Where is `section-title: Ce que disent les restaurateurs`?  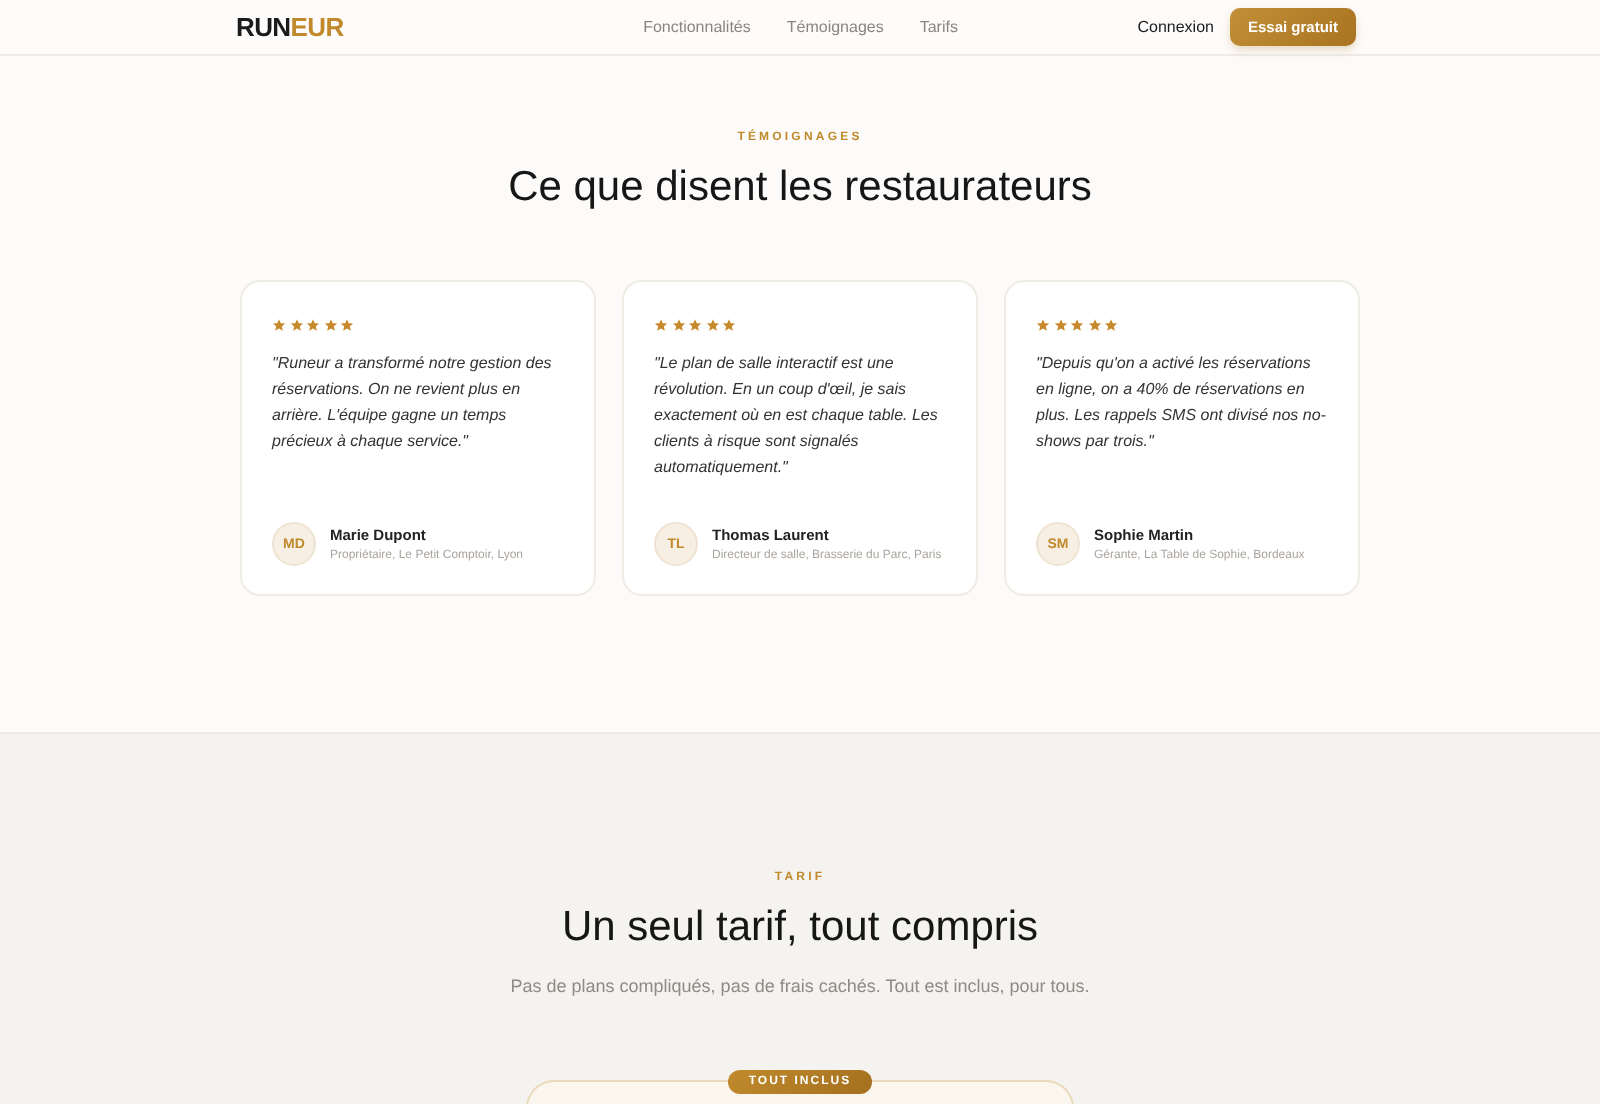
section-title: Ce que disent les restaurateurs is located at coordinates (800, 188).